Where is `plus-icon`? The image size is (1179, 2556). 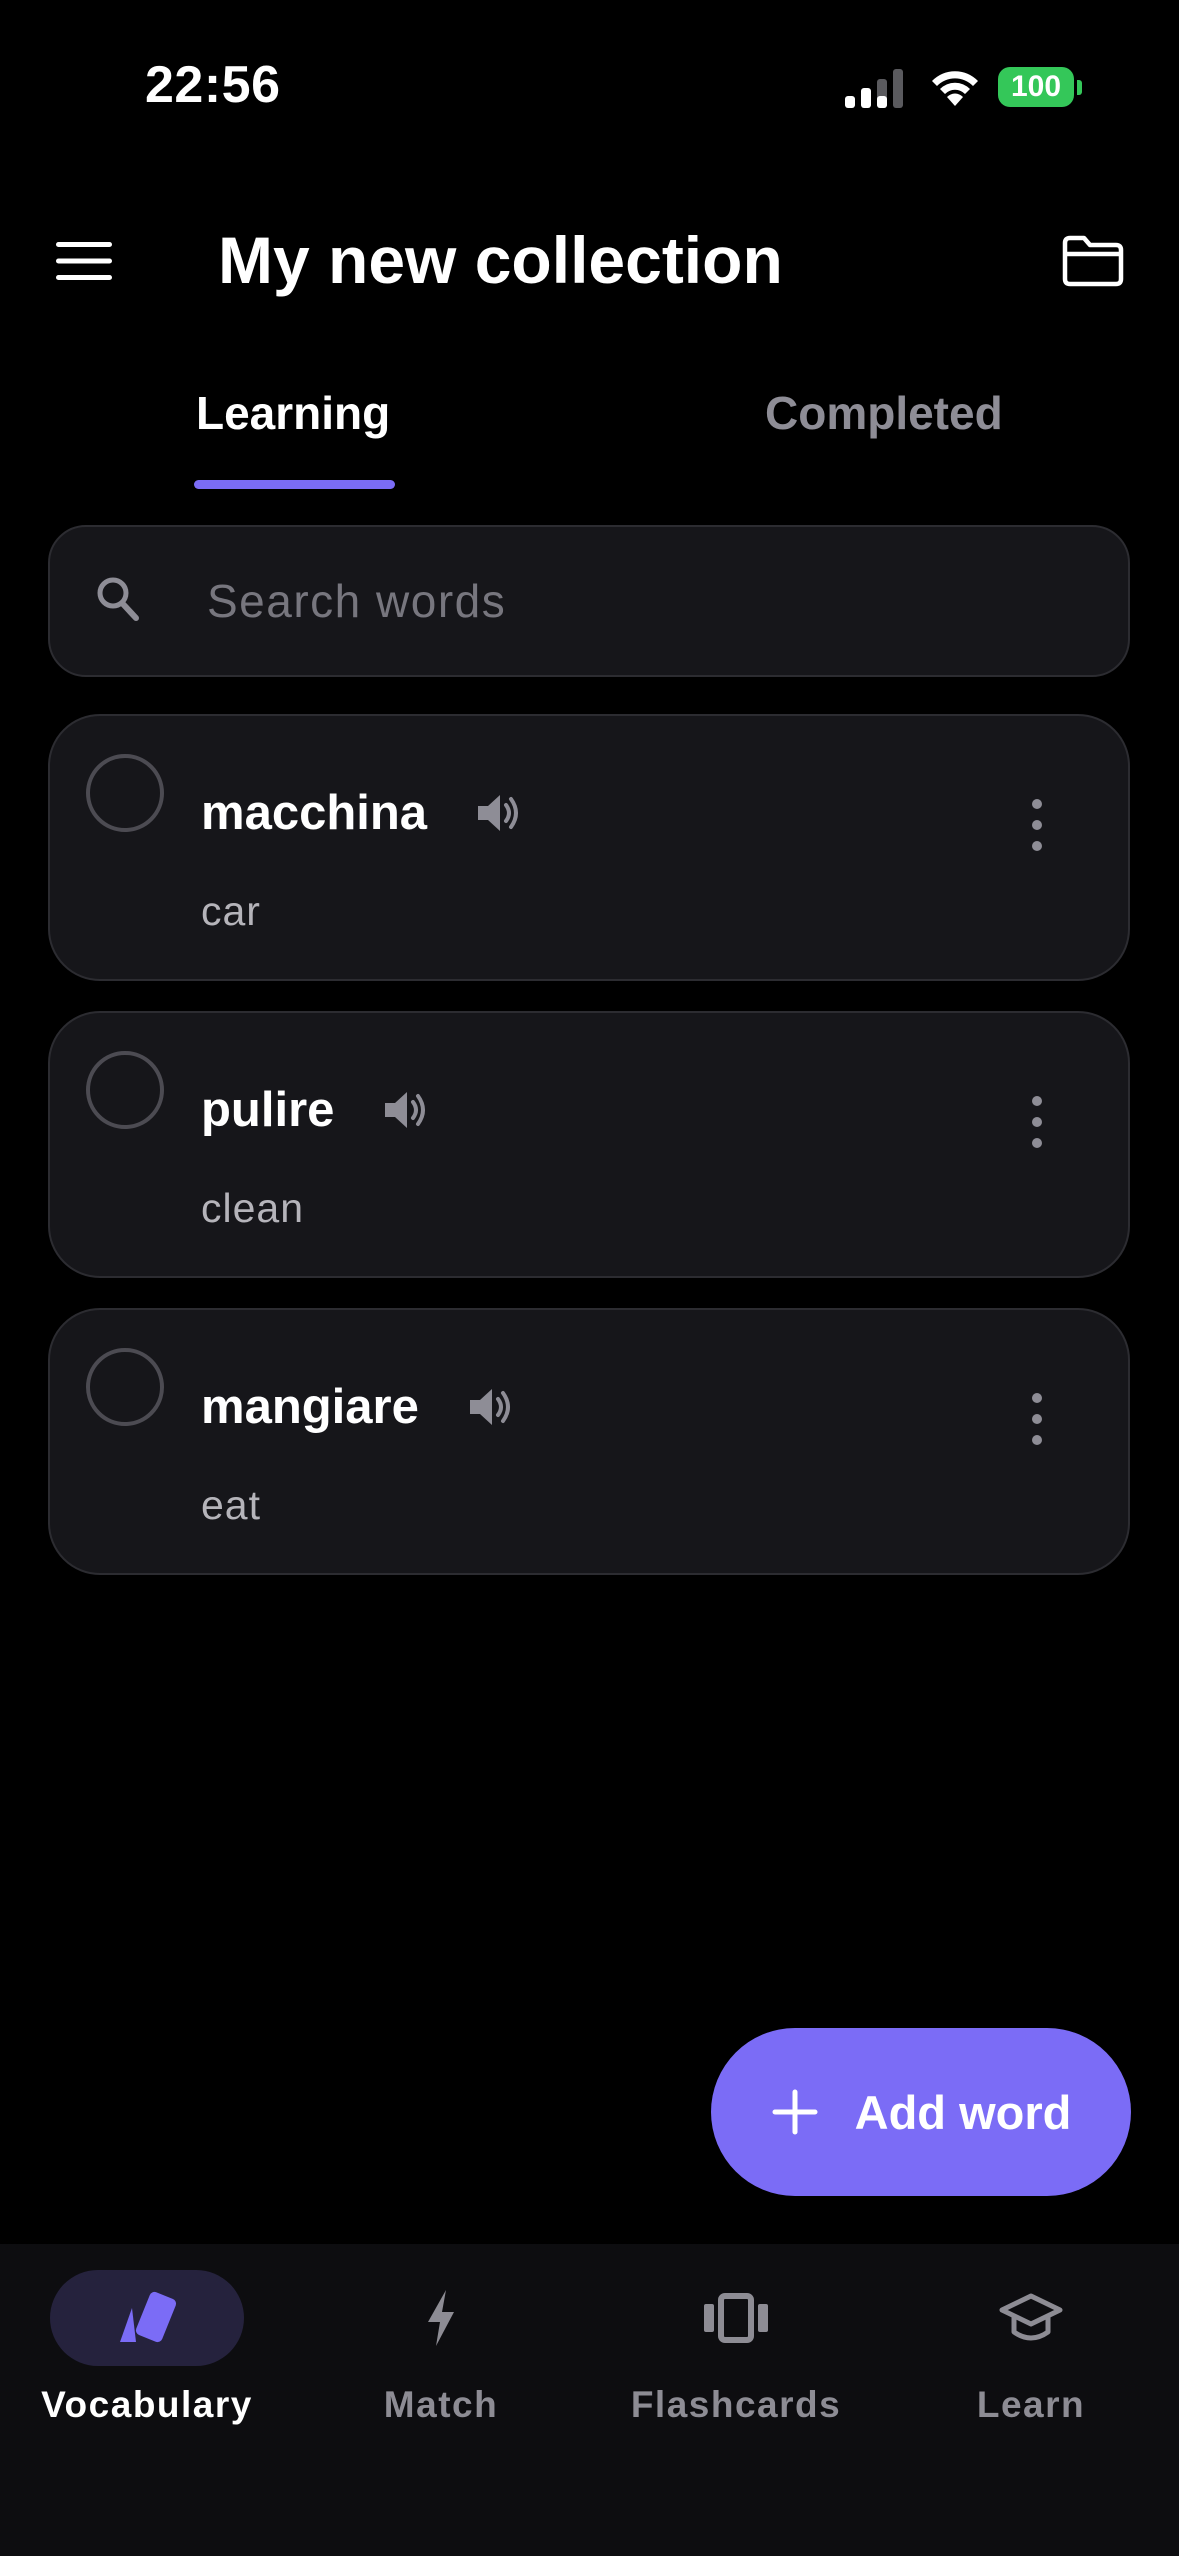
plus-icon is located at coordinates (795, 2112).